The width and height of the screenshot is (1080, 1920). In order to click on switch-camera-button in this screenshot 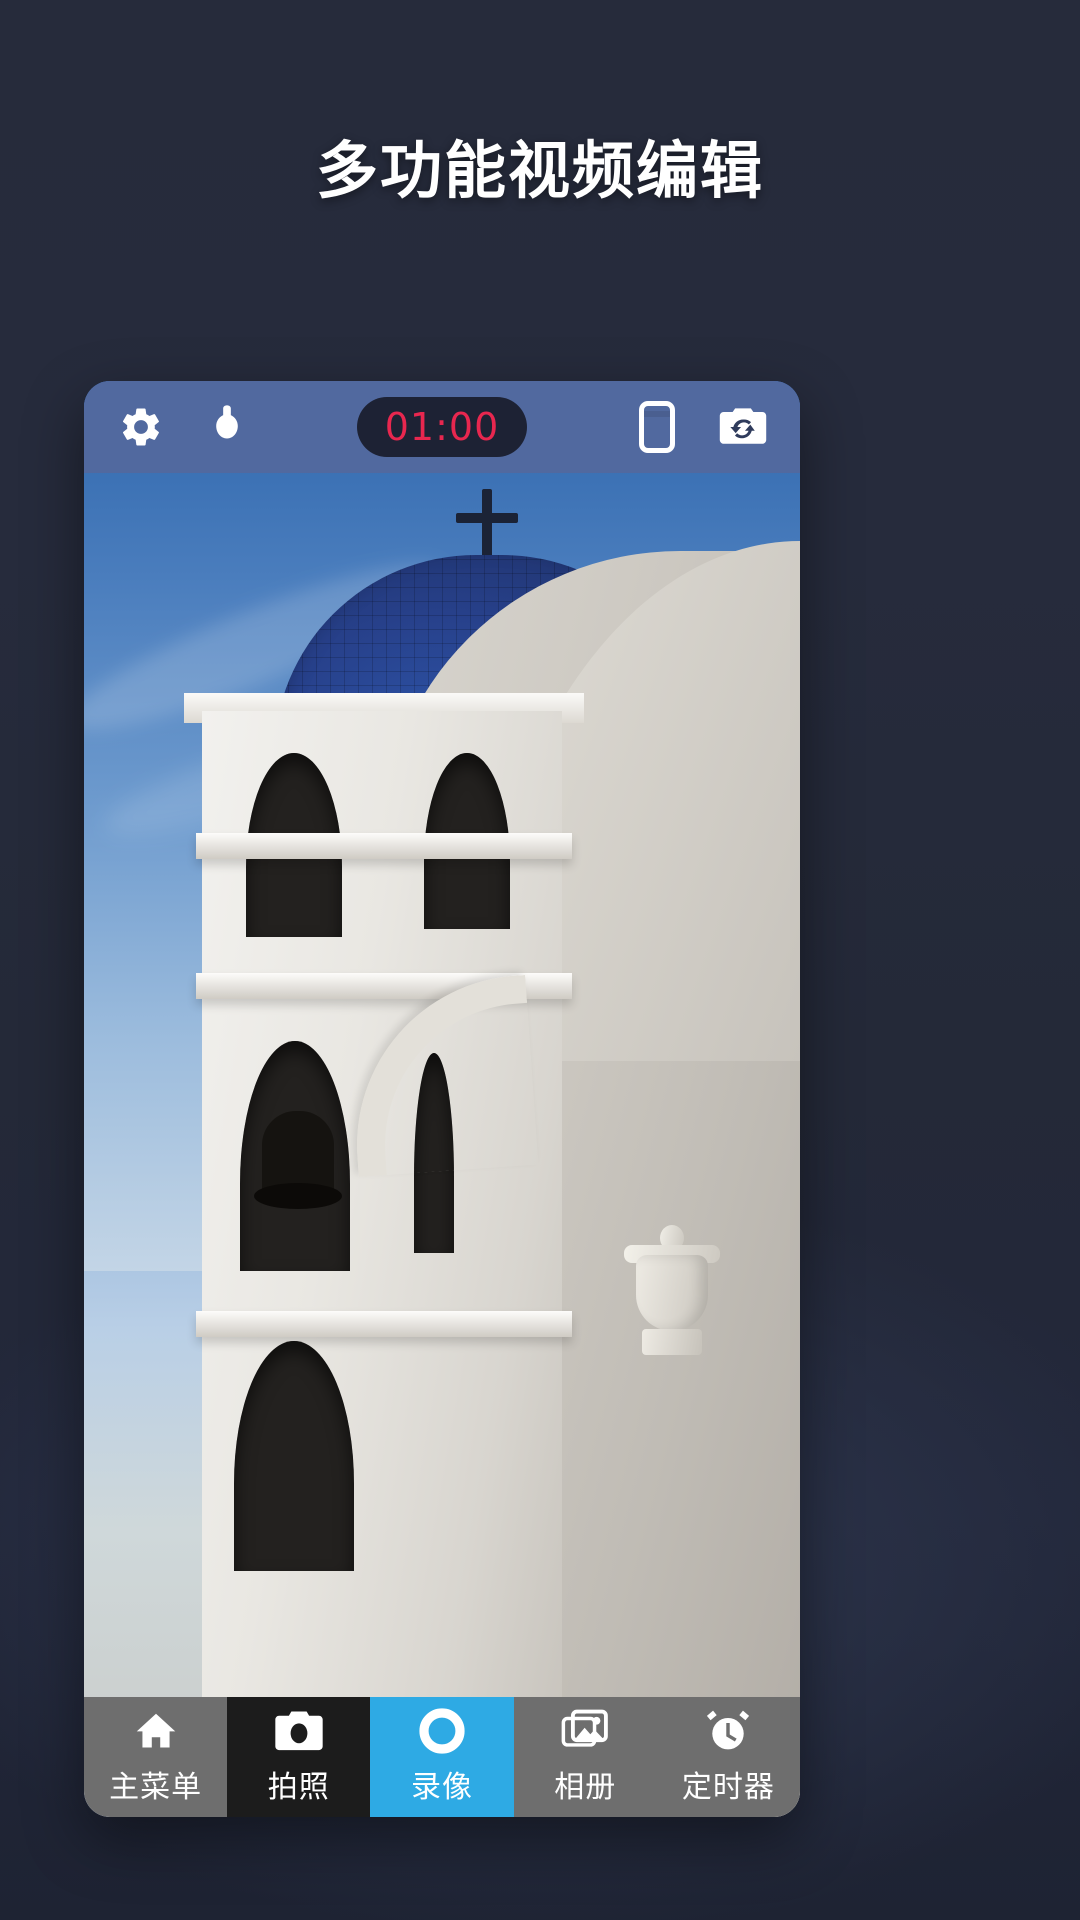, I will do `click(743, 427)`.